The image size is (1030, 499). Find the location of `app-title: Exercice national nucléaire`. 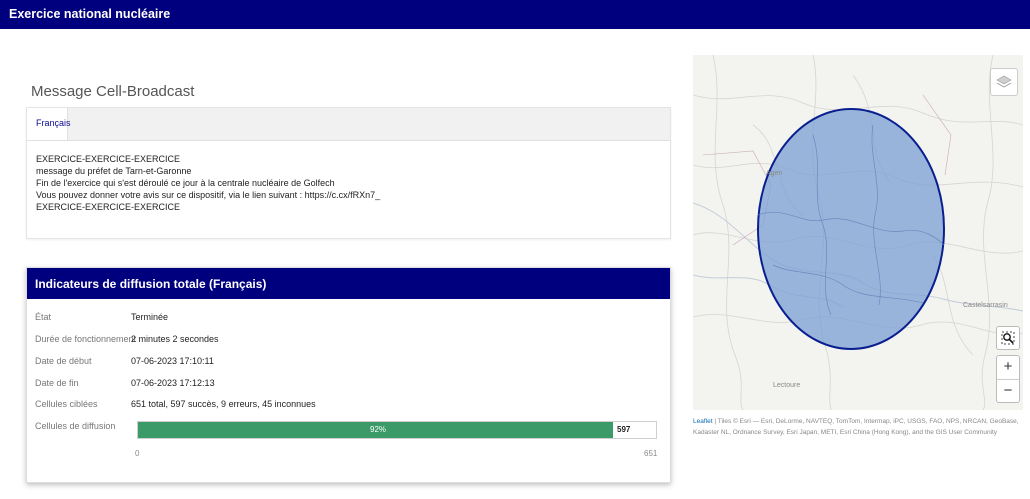

app-title: Exercice national nucléaire is located at coordinates (90, 14).